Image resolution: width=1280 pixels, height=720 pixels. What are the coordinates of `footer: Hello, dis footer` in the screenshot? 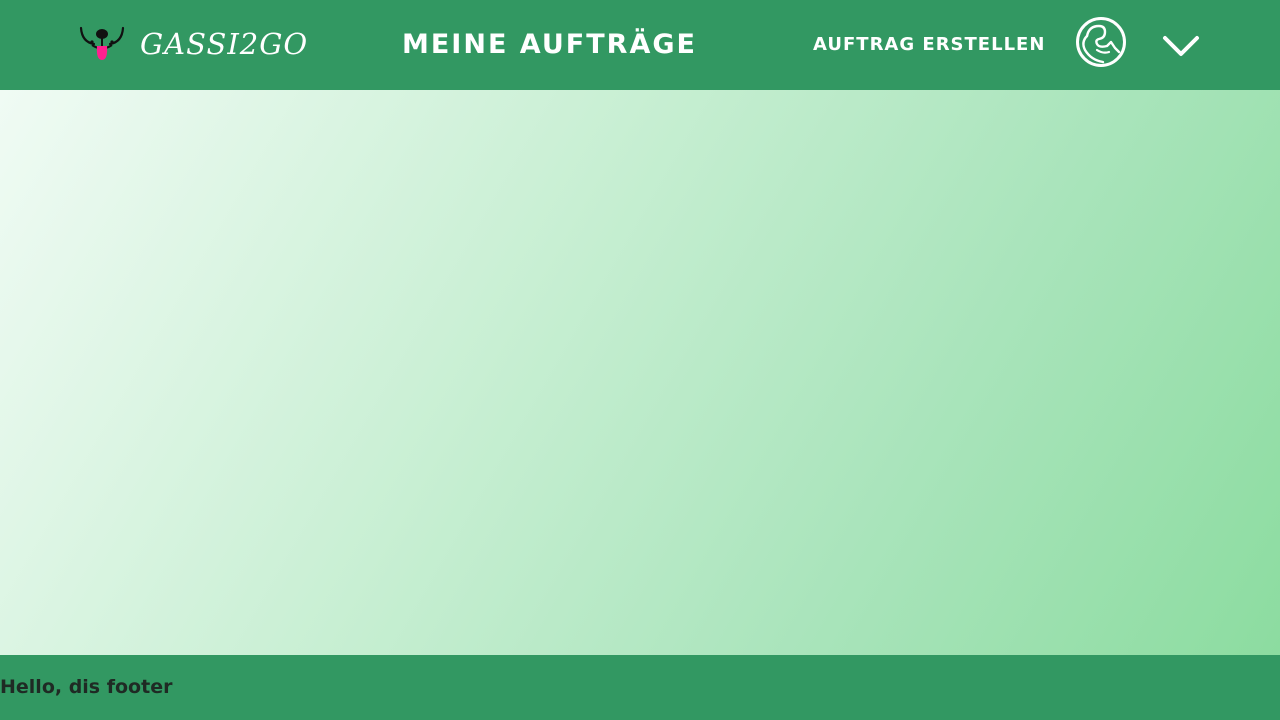 It's located at (640, 687).